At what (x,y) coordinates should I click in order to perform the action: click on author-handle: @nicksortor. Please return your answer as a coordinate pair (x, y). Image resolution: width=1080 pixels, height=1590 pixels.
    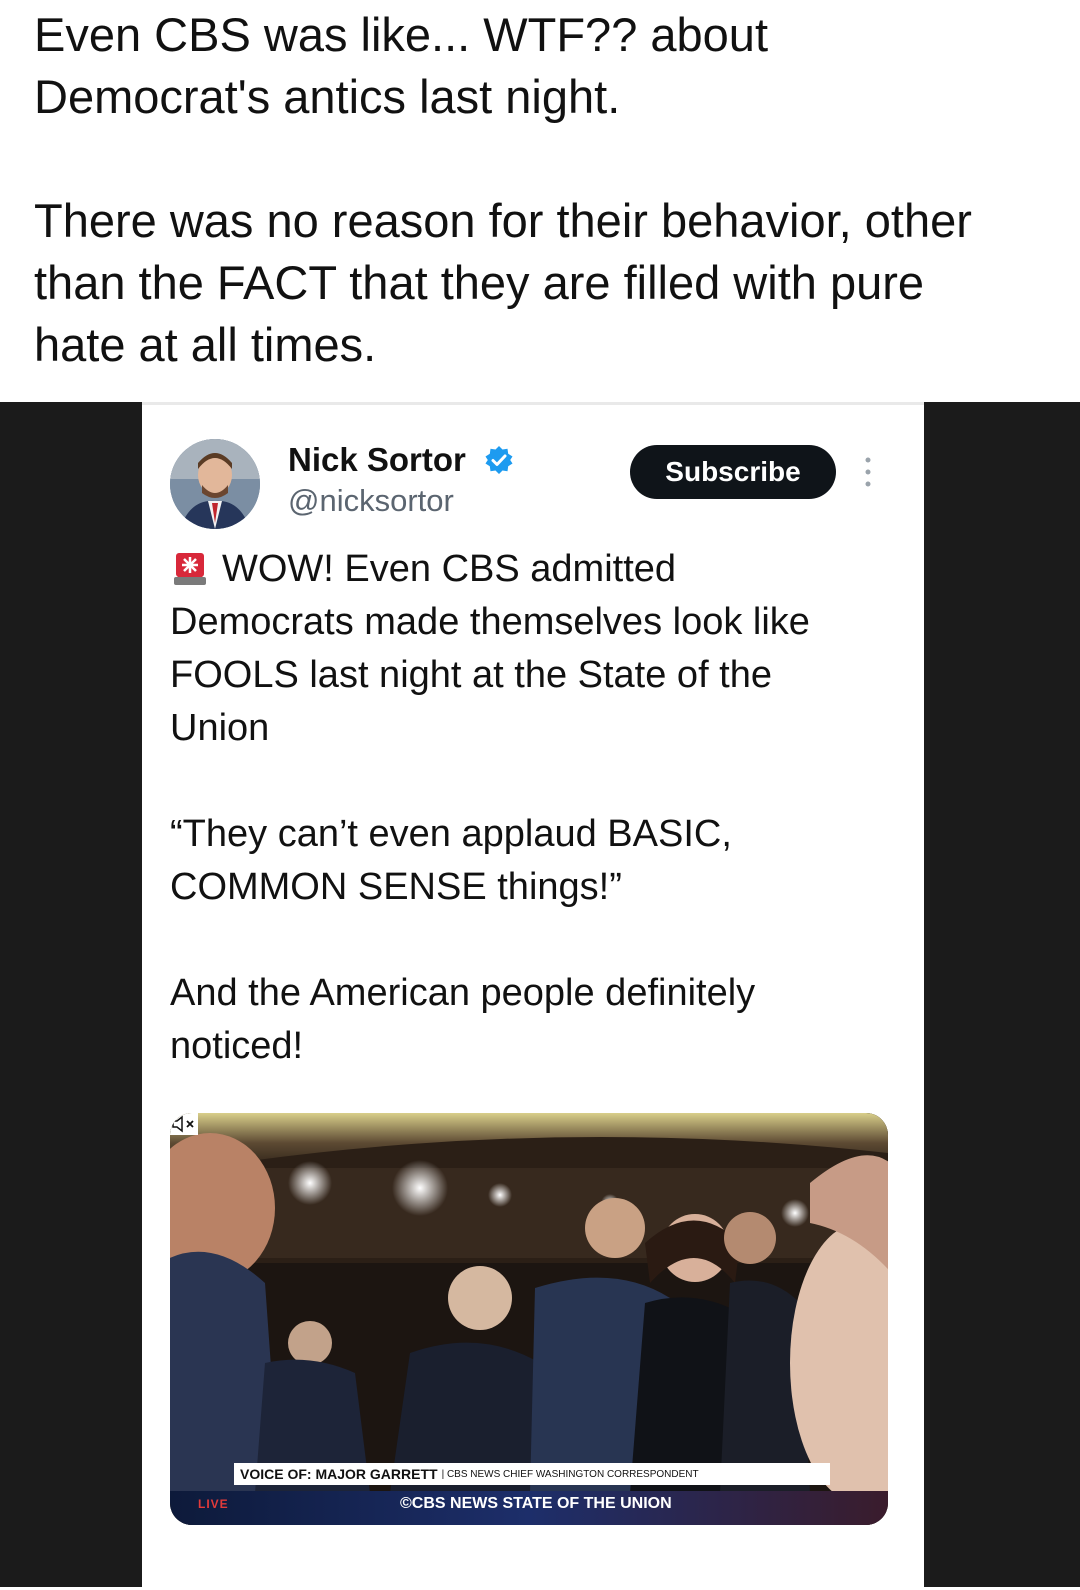
    Looking at the image, I should click on (371, 501).